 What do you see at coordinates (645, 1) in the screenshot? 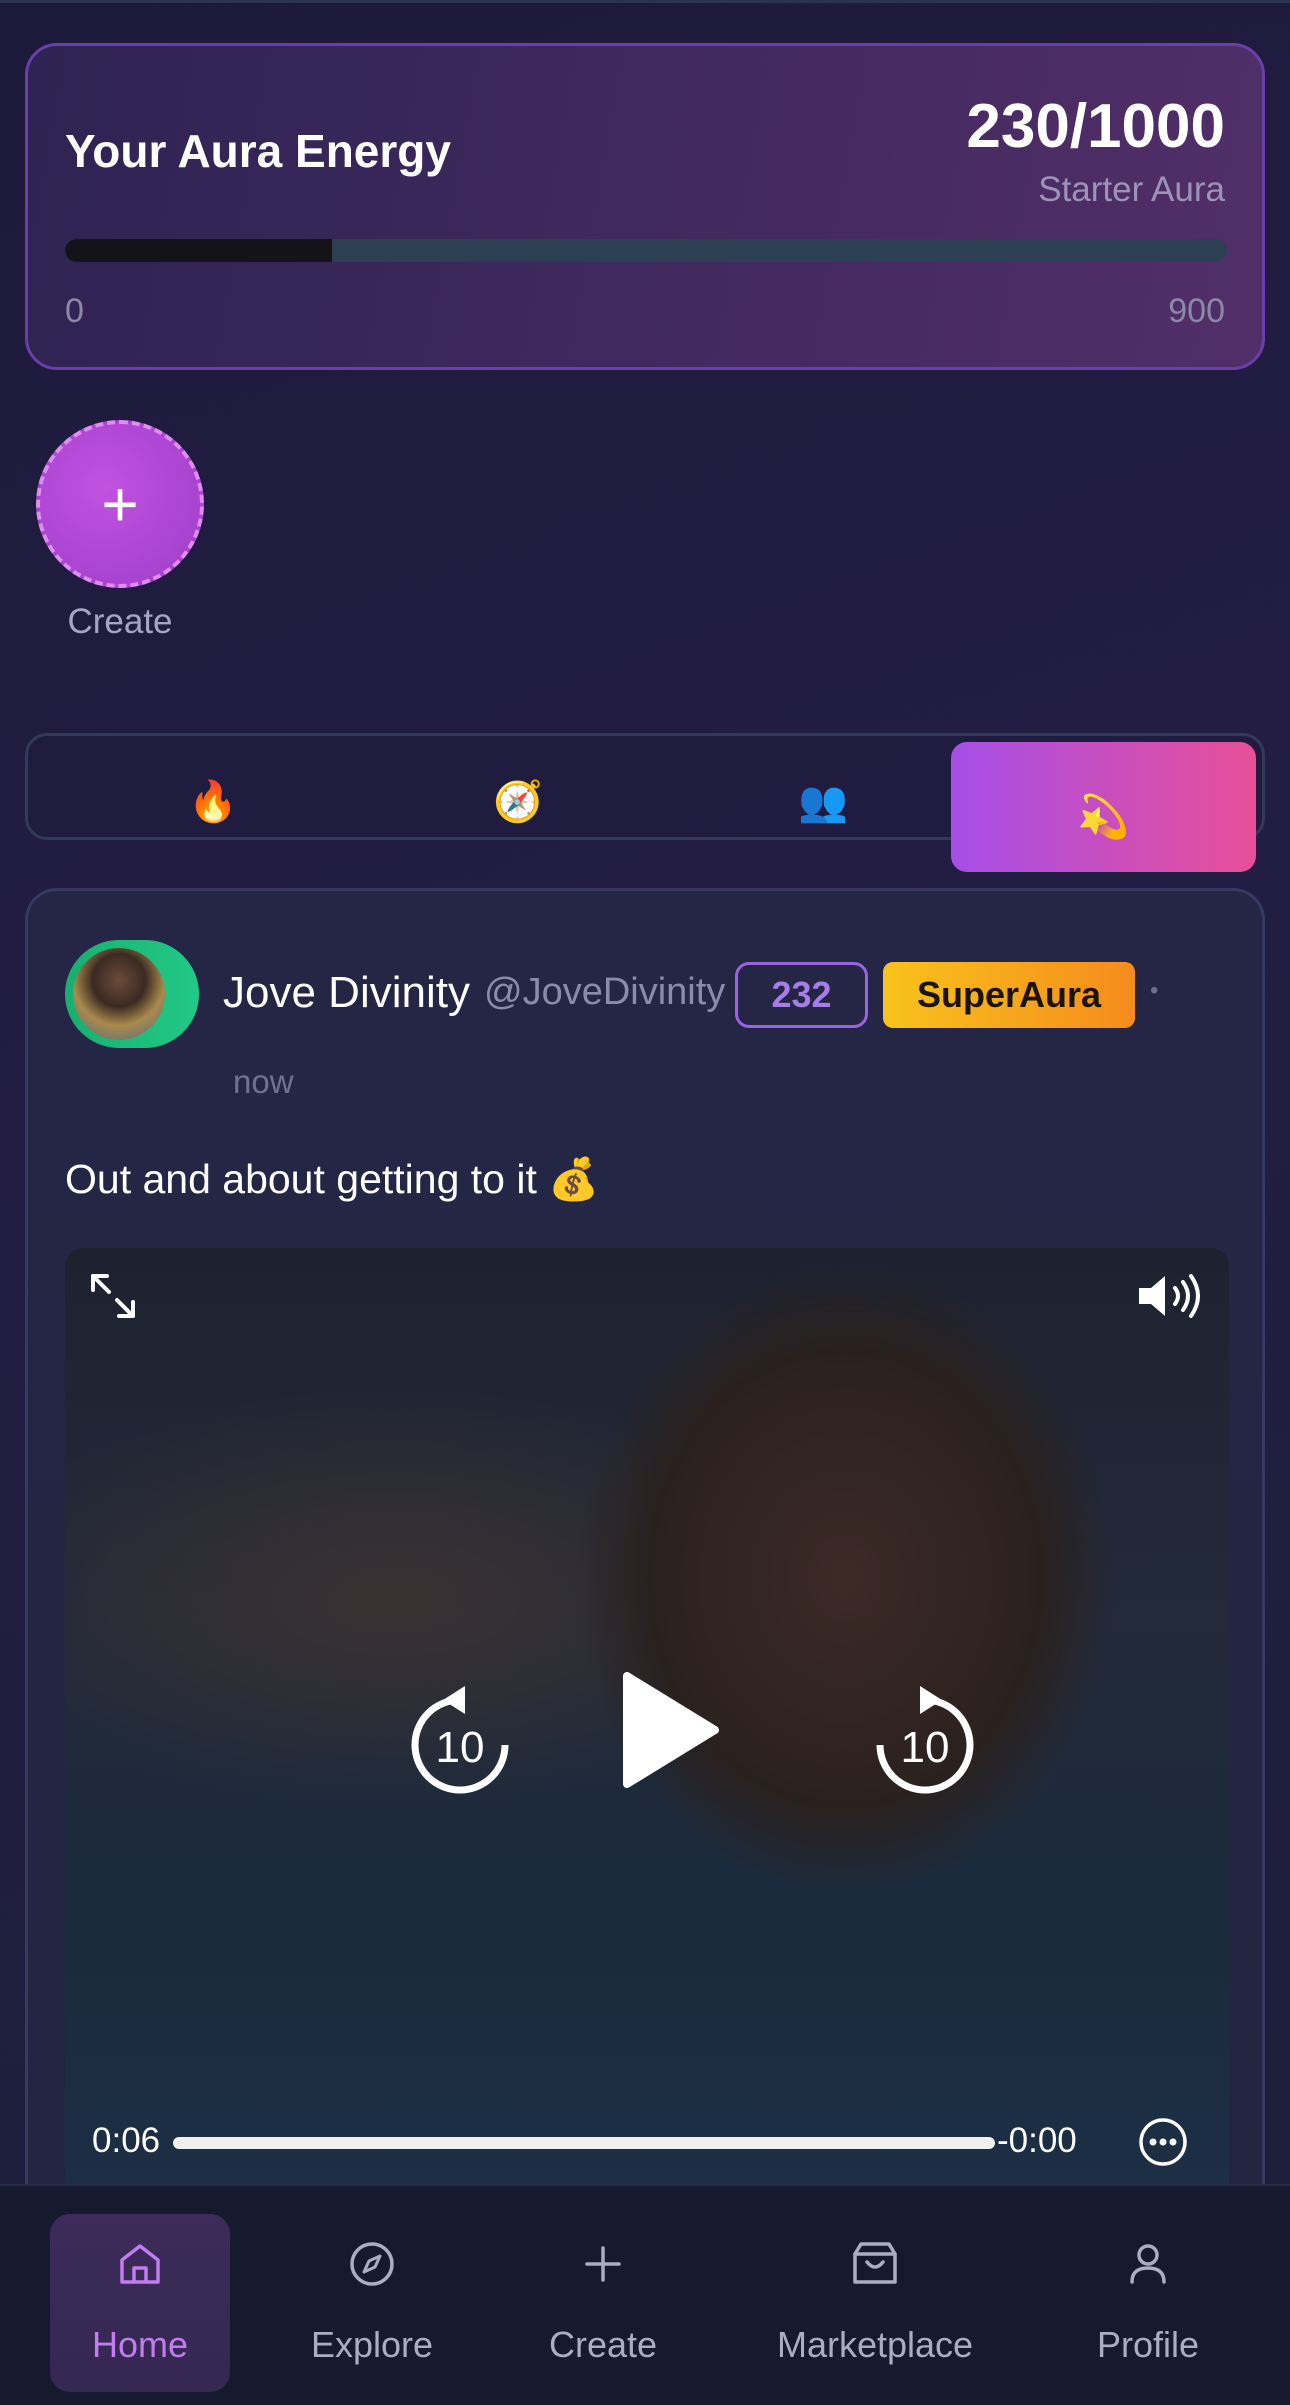
I see `top-divider` at bounding box center [645, 1].